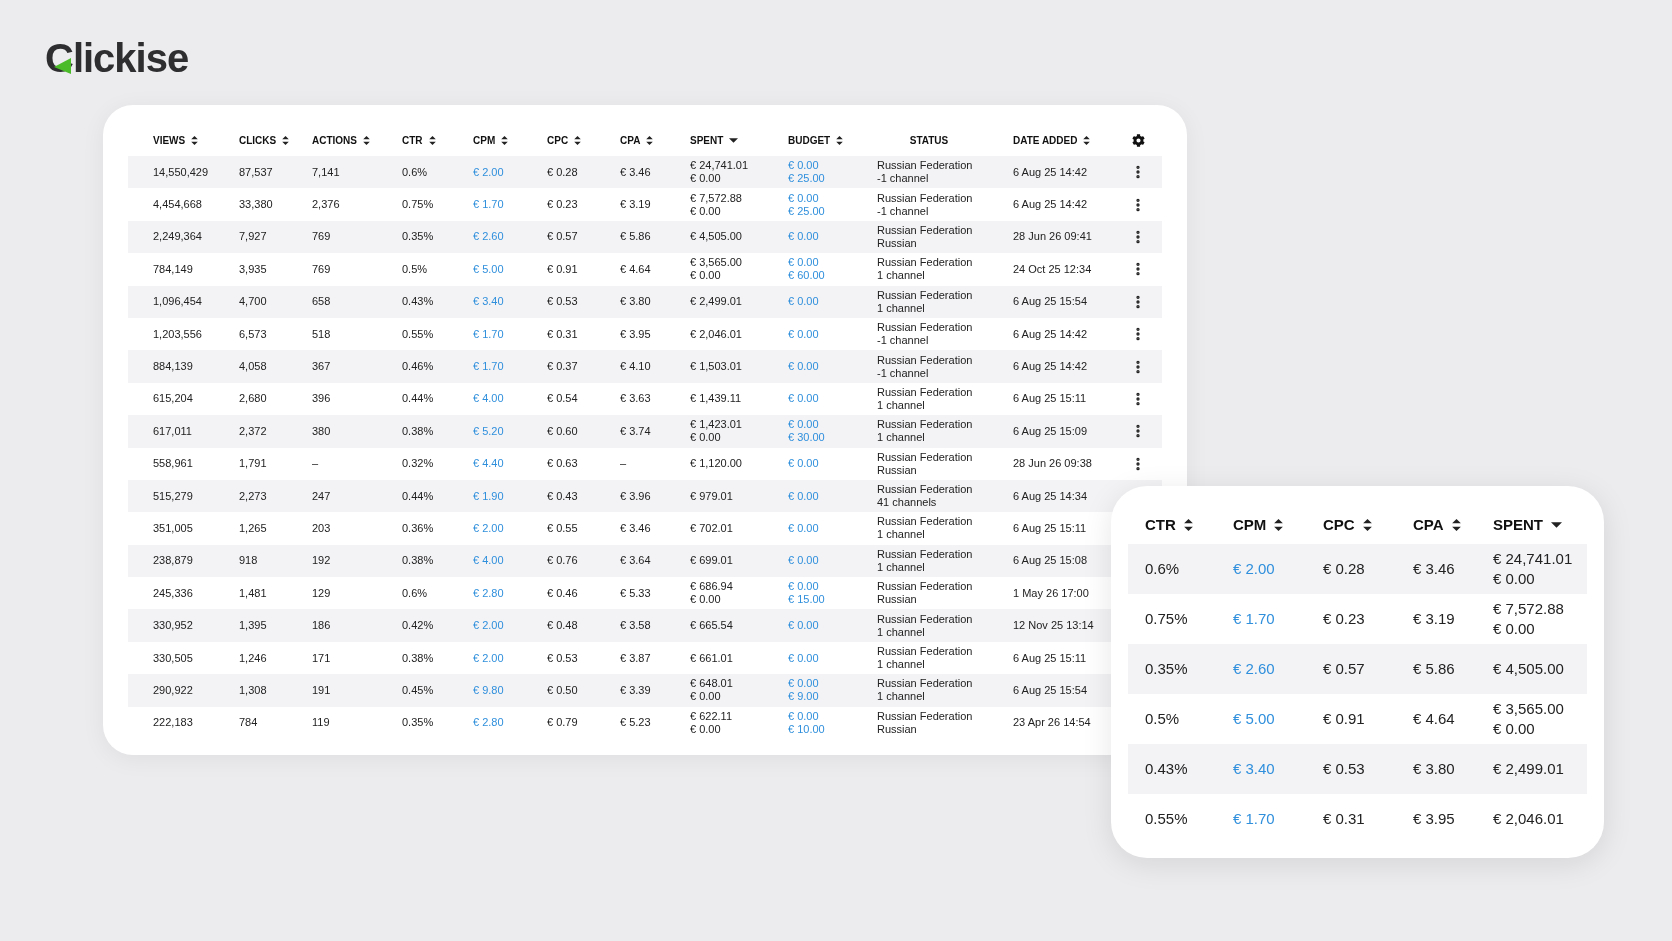  What do you see at coordinates (173, 431) in the screenshot?
I see `cell-text: 617,011` at bounding box center [173, 431].